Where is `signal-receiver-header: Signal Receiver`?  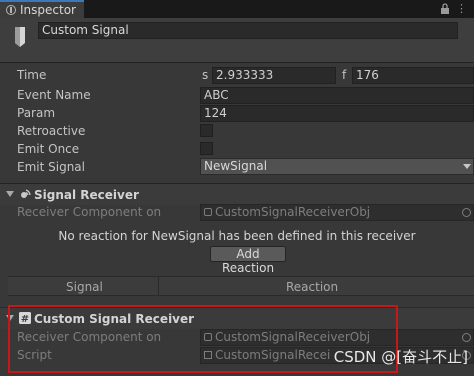
signal-receiver-header: Signal Receiver is located at coordinates (237, 194).